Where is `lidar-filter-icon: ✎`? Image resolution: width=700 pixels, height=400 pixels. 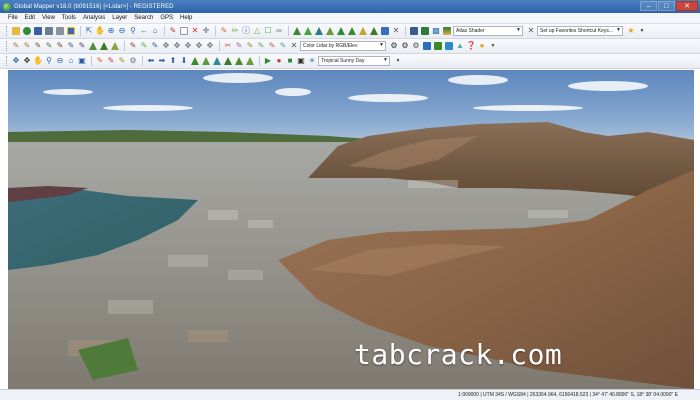 lidar-filter-icon: ✎ is located at coordinates (71, 46).